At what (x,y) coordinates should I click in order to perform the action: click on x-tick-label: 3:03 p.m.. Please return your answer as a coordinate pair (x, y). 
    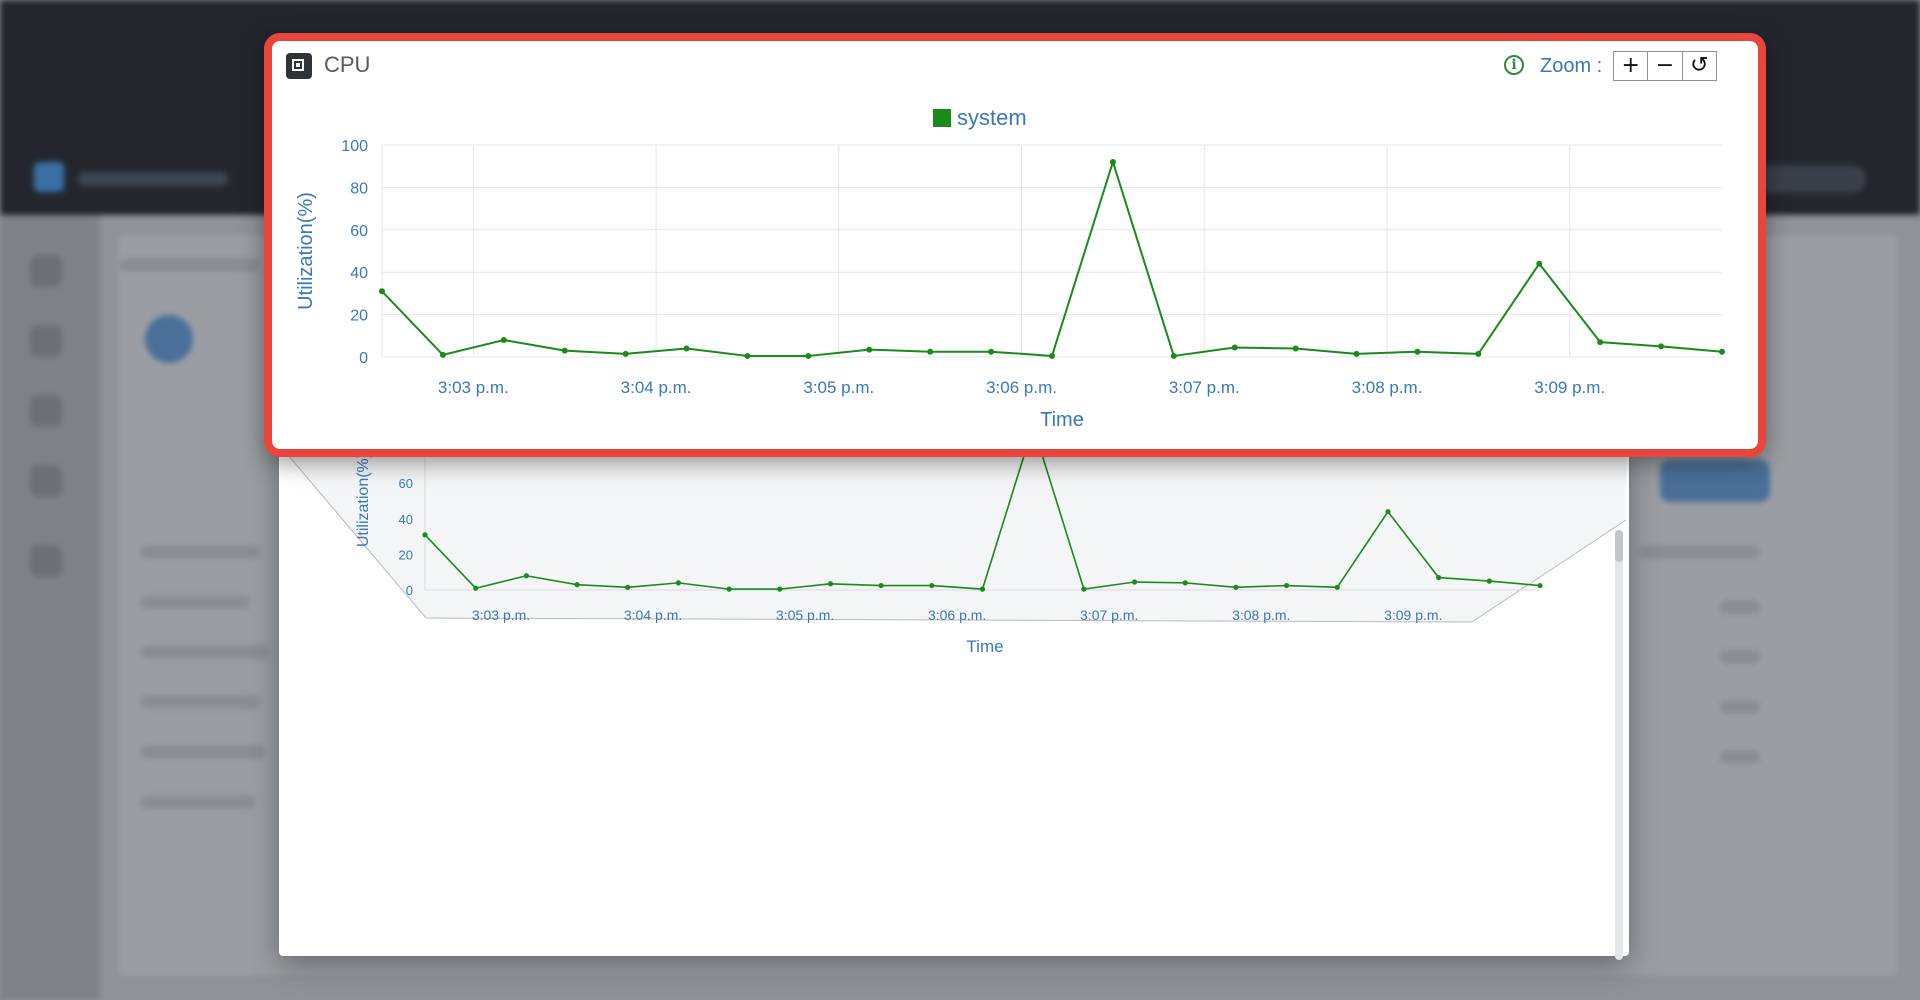
    Looking at the image, I should click on (473, 387).